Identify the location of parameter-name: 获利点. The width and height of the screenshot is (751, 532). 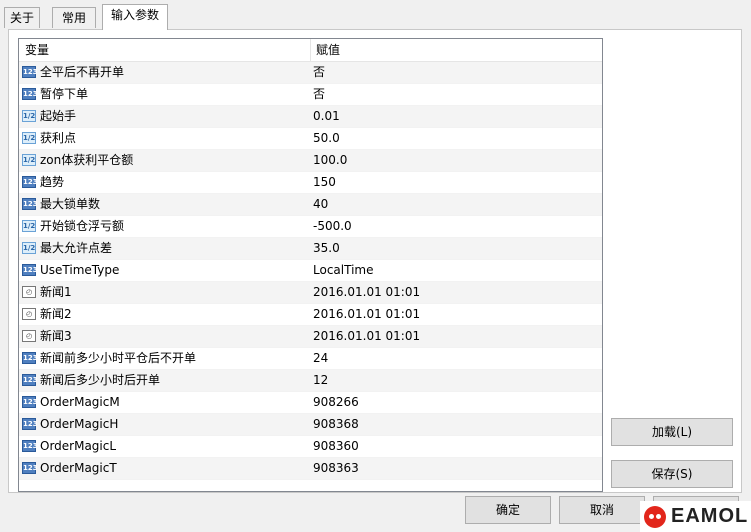
(58, 138).